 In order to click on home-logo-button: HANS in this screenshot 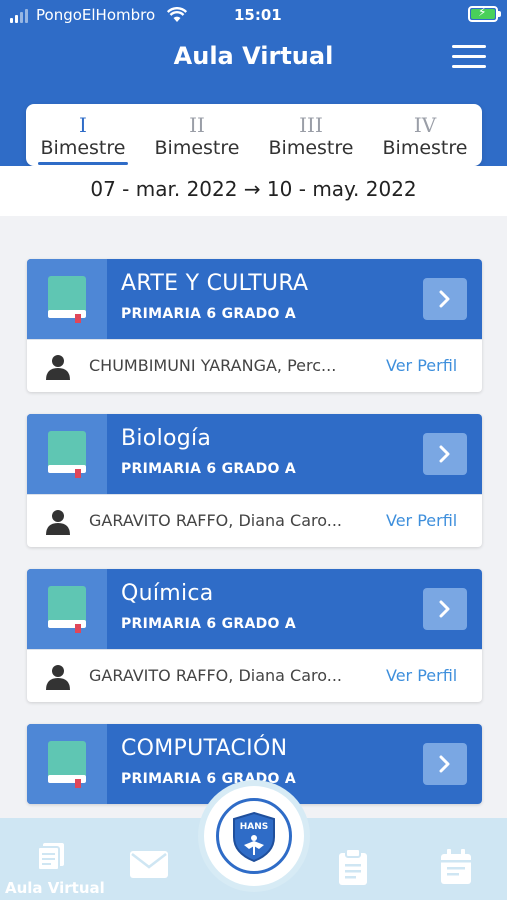, I will do `click(254, 836)`.